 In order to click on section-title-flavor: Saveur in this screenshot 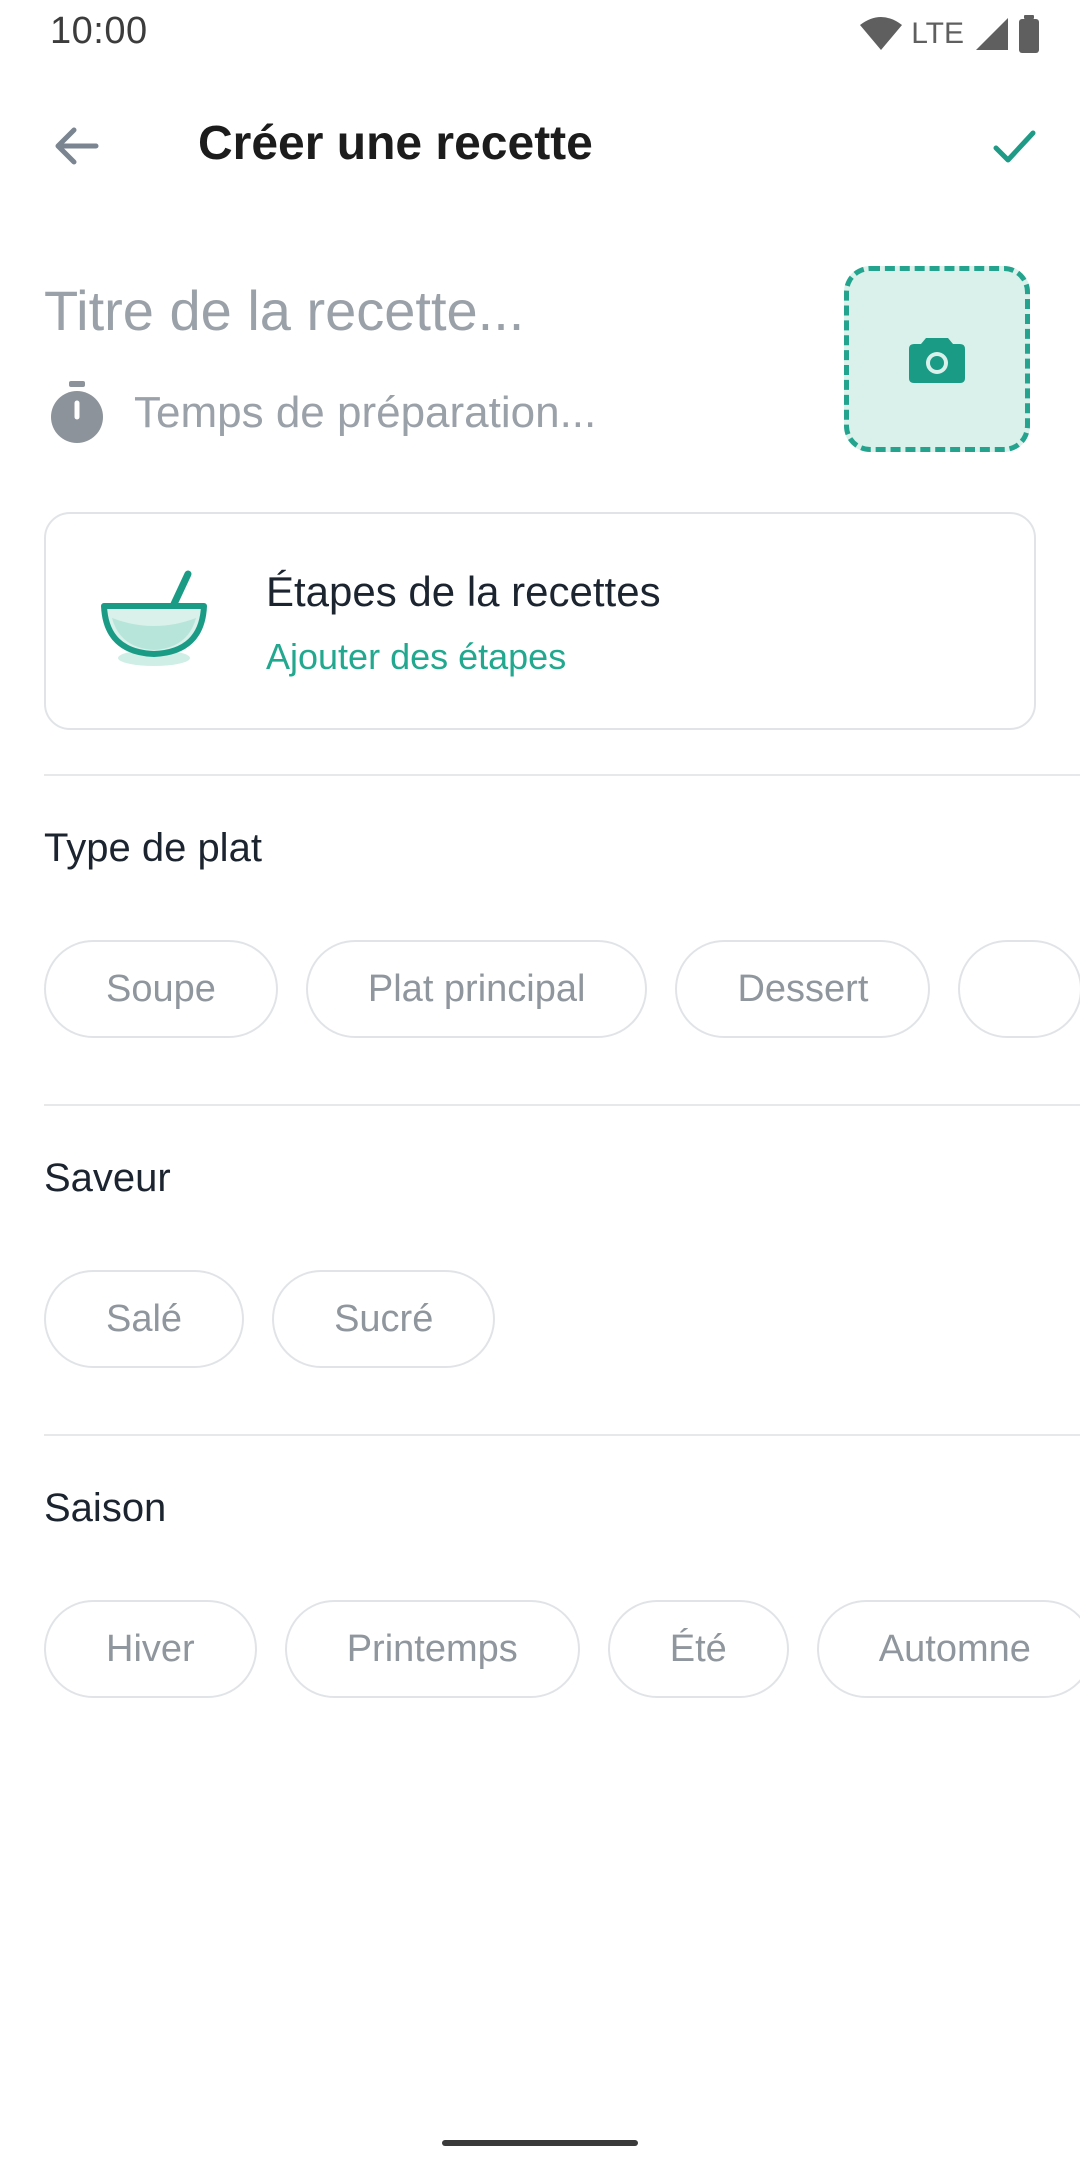, I will do `click(107, 1178)`.